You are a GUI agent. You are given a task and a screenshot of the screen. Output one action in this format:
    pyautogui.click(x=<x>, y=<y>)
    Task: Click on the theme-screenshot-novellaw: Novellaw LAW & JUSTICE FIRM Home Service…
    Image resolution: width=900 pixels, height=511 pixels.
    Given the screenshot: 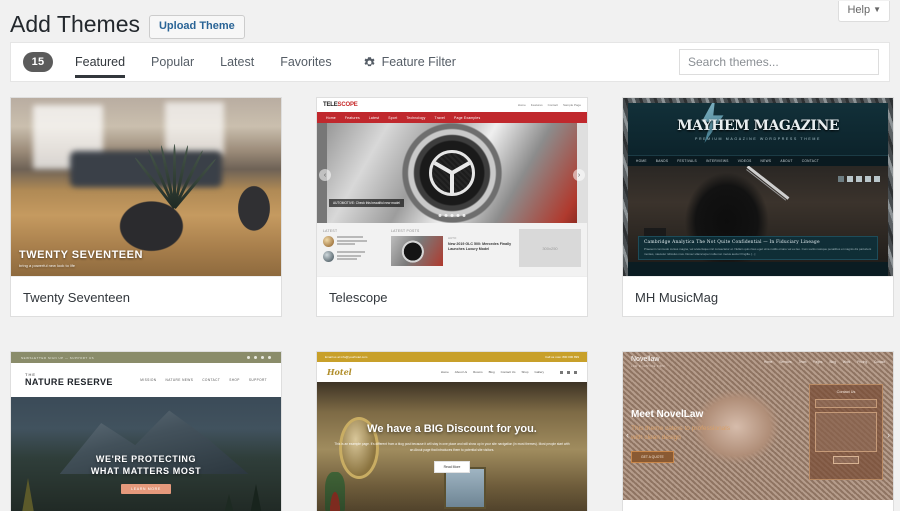 What is the action you would take?
    pyautogui.click(x=758, y=431)
    